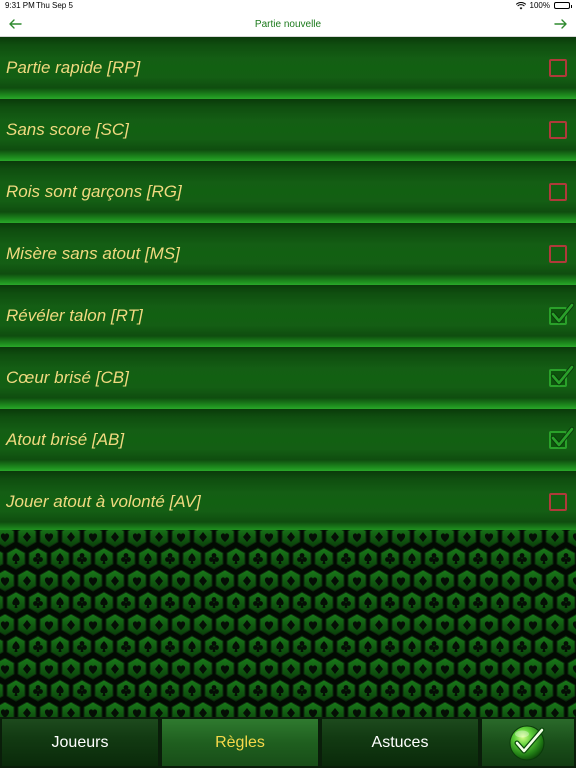  What do you see at coordinates (288, 130) in the screenshot?
I see `rule-row-sc: Sans score [SC]` at bounding box center [288, 130].